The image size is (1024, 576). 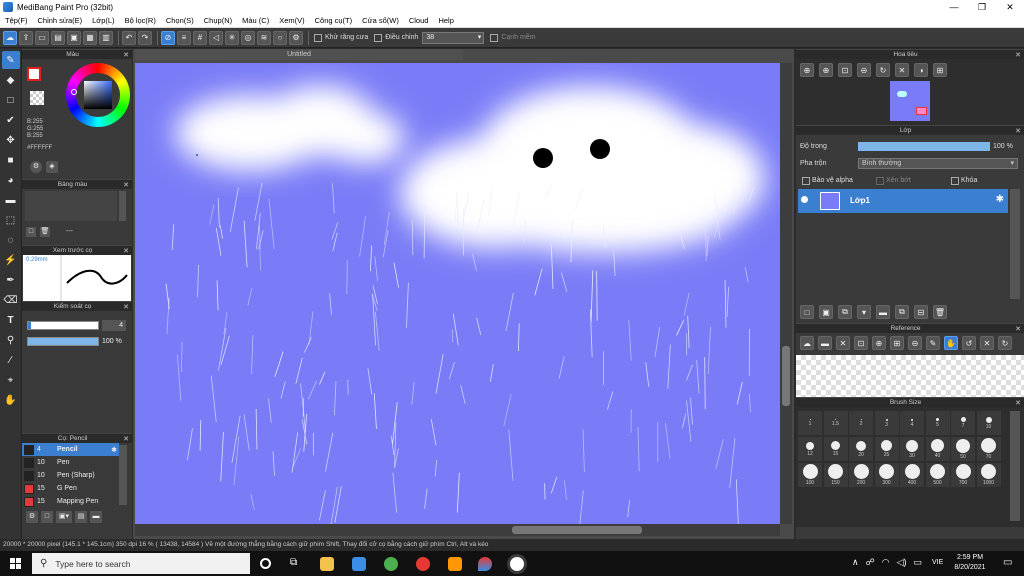 What do you see at coordinates (886, 449) in the screenshot?
I see `brush-size-cell: 25` at bounding box center [886, 449].